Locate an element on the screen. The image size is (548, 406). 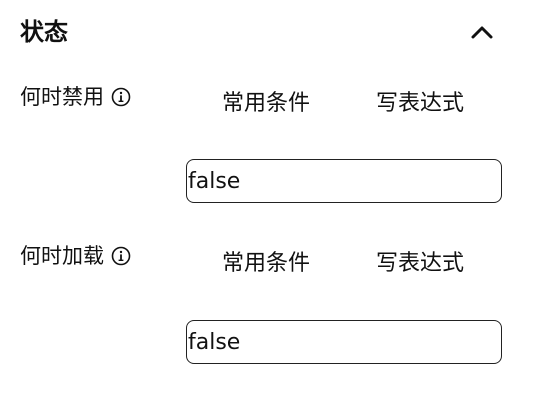
disabled-when-expression-input is located at coordinates (344, 181).